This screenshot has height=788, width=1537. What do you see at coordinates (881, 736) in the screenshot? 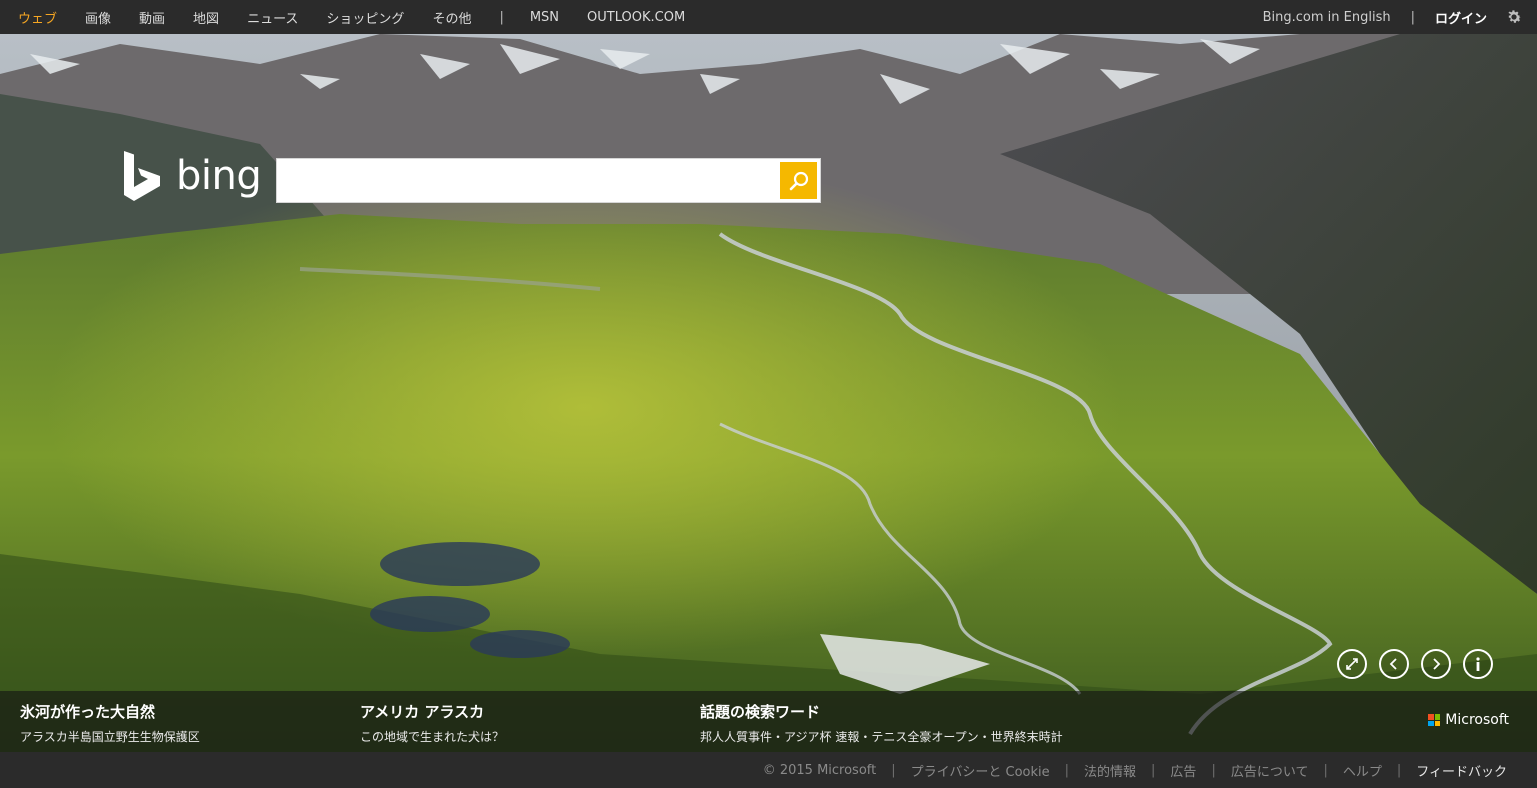
I see `info-subtitle: 邦人人質事件・アジア杯 速報・テニス全豪オープン・世界終末時計` at bounding box center [881, 736].